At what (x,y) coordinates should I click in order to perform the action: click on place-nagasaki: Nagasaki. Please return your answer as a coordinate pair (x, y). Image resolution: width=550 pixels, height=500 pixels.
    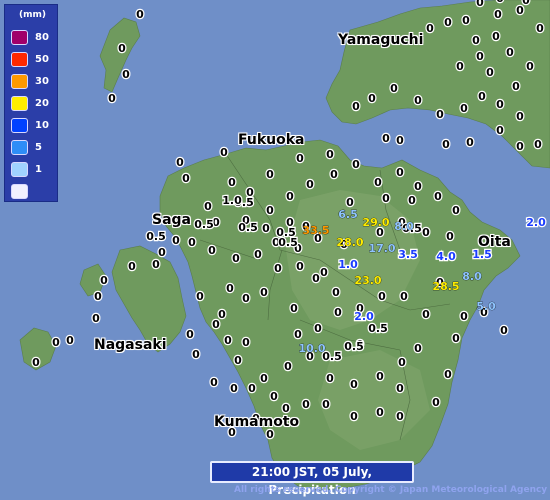
    Looking at the image, I should click on (130, 345).